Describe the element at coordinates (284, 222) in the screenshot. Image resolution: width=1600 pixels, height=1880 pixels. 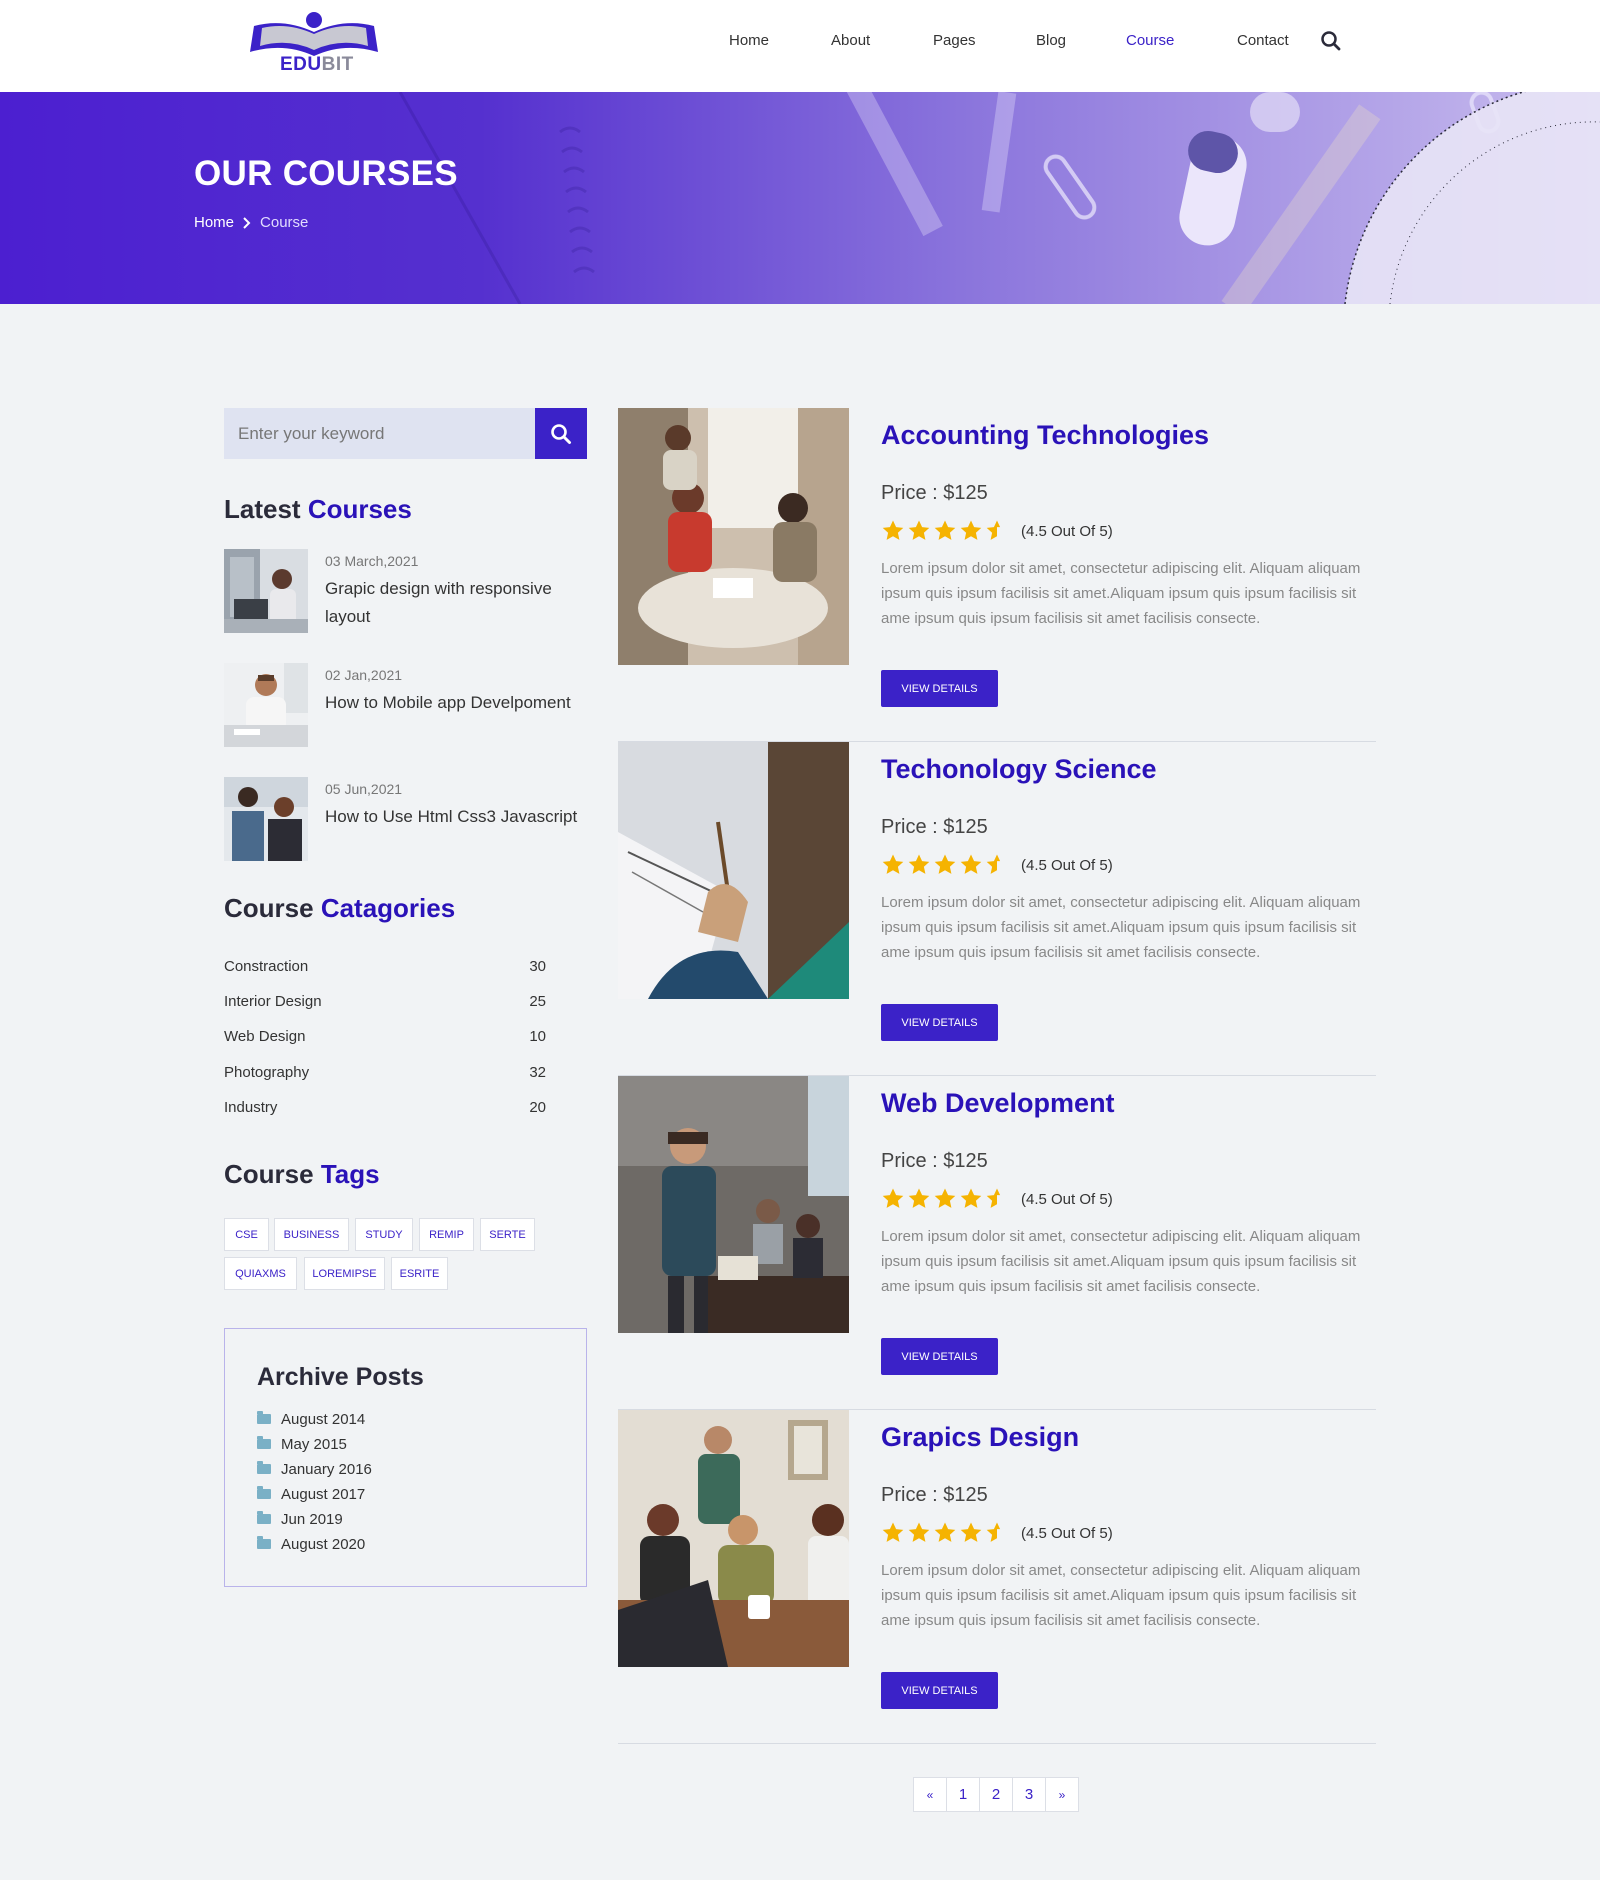
I see `breadcrumb-current: Course` at that location.